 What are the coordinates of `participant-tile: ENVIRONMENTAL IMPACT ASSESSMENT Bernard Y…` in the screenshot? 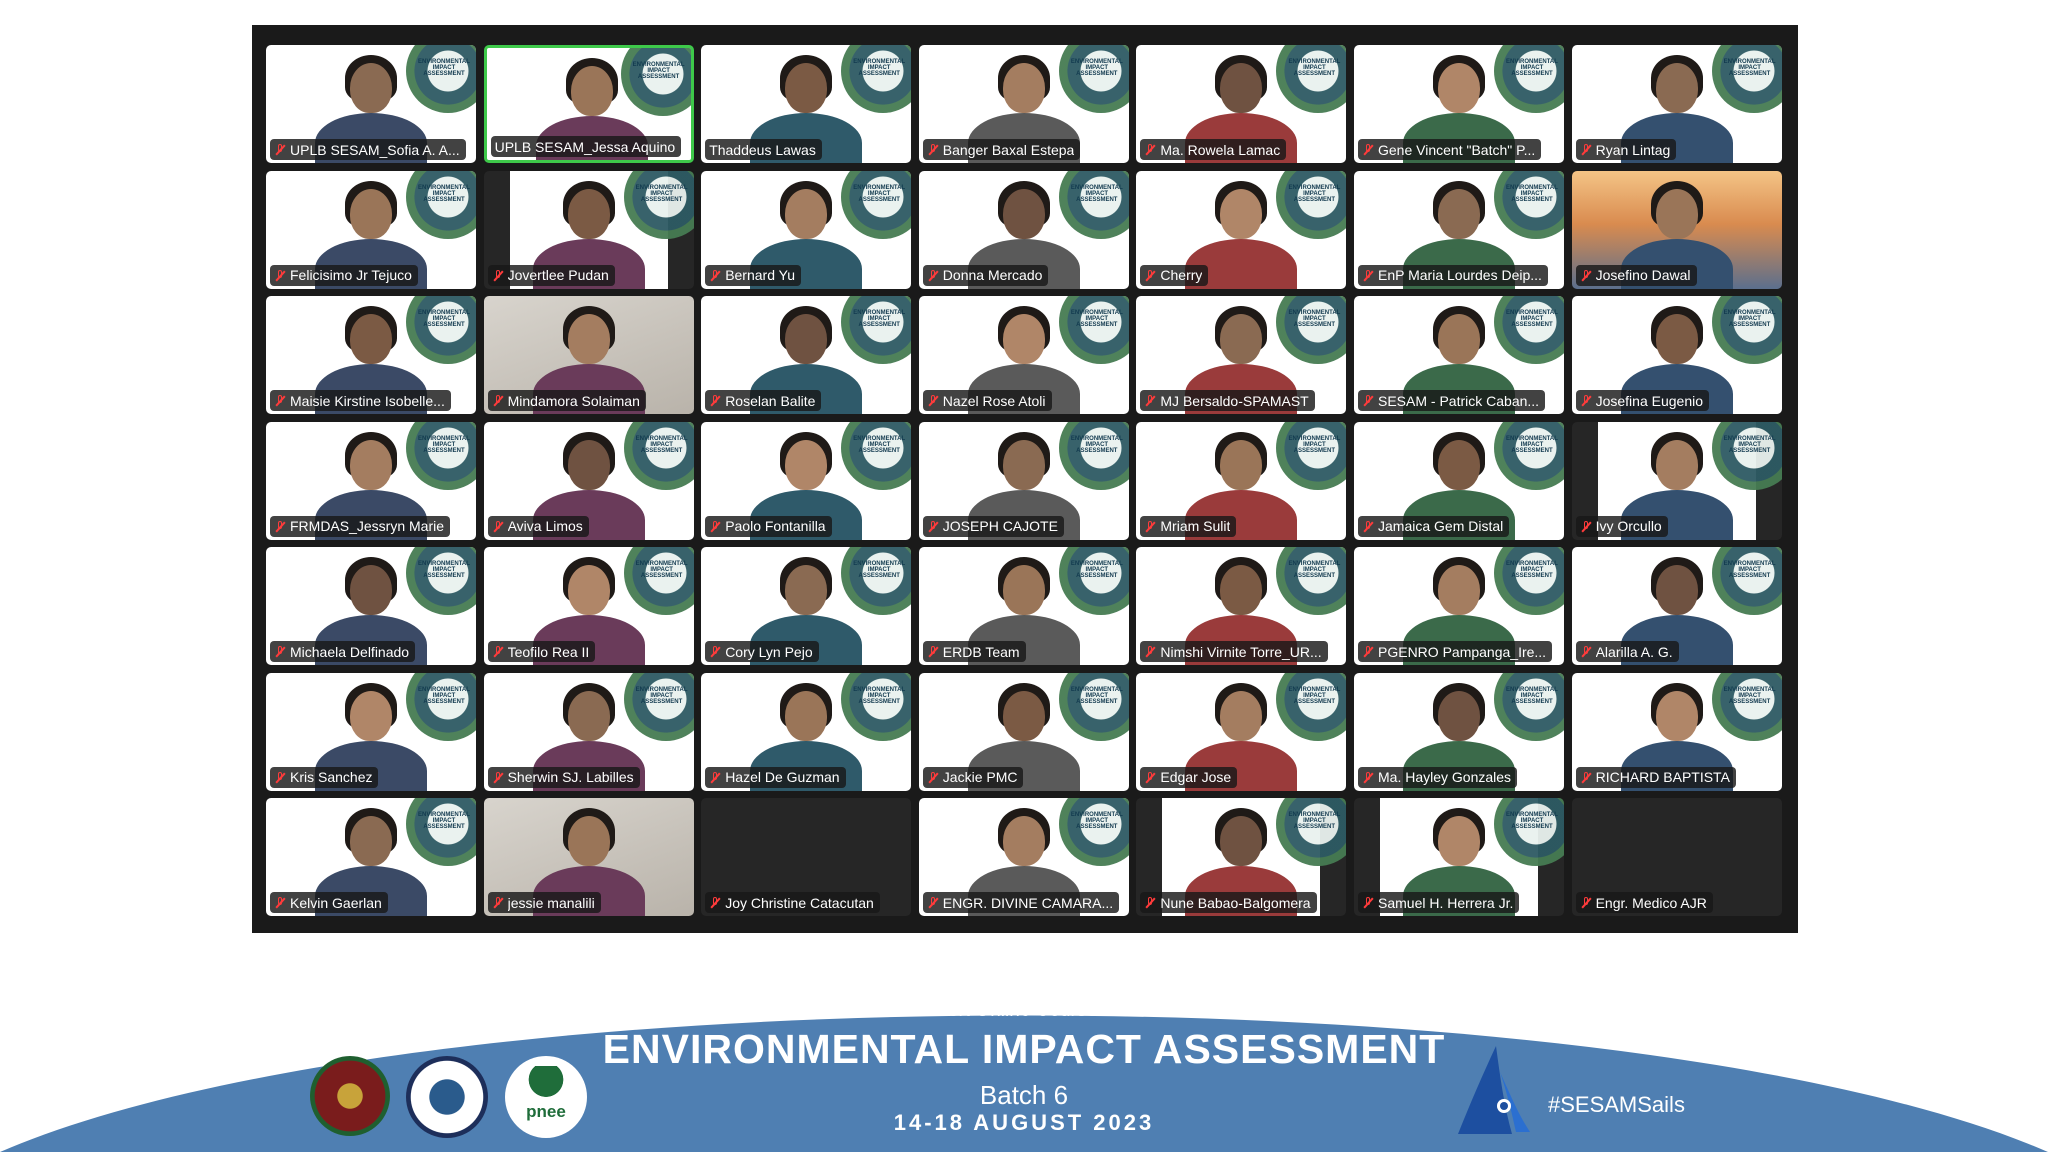 It's located at (806, 229).